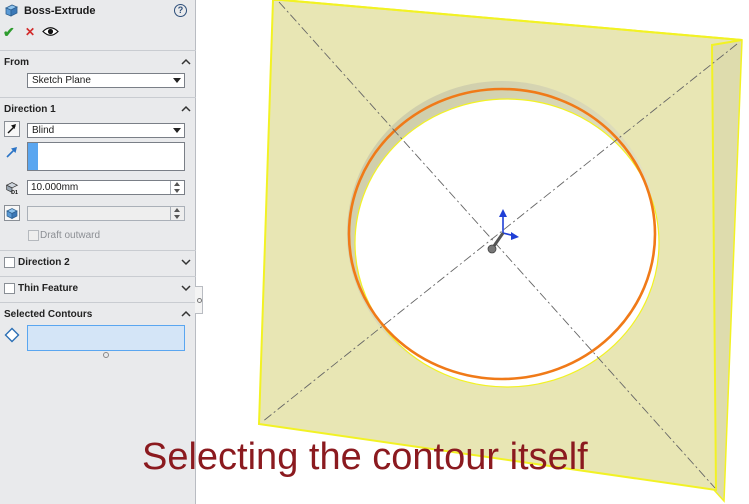 This screenshot has width=749, height=504. Describe the element at coordinates (48, 314) in the screenshot. I see `selected-contours-section-header: Selected Contours` at that location.